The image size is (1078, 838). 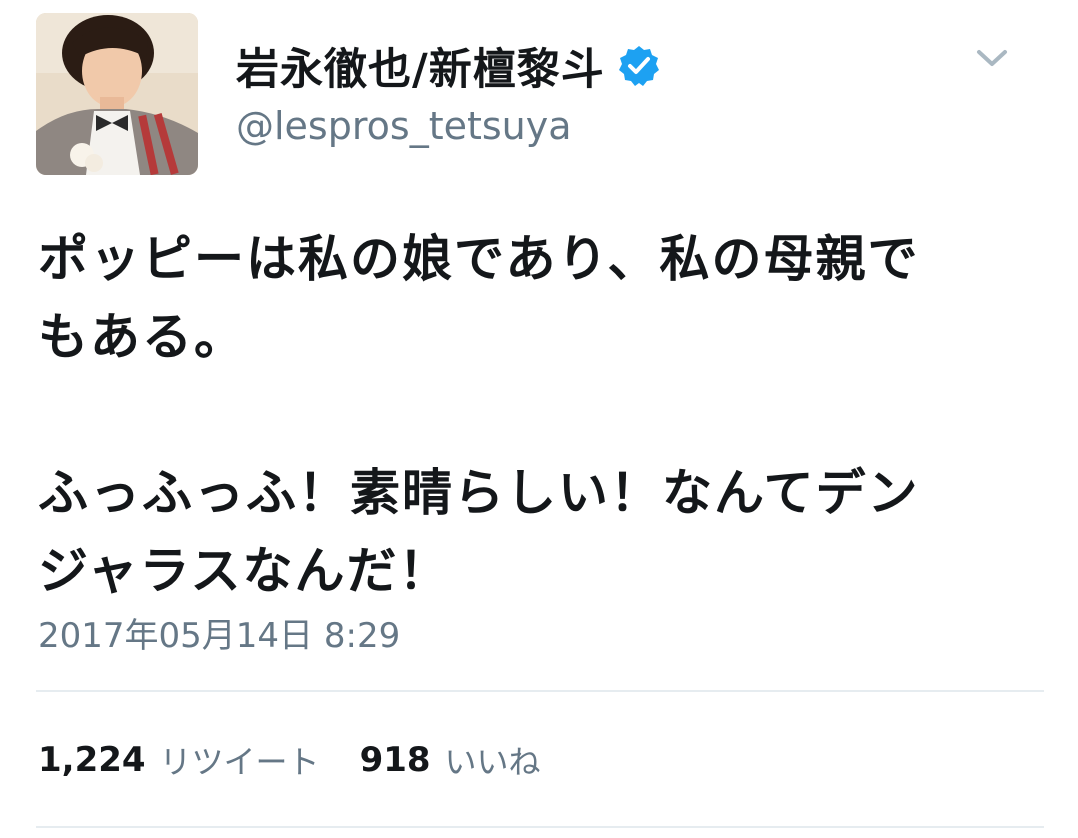 What do you see at coordinates (219, 632) in the screenshot?
I see `tweet-timestamp: 2017年05月14日 8:29` at bounding box center [219, 632].